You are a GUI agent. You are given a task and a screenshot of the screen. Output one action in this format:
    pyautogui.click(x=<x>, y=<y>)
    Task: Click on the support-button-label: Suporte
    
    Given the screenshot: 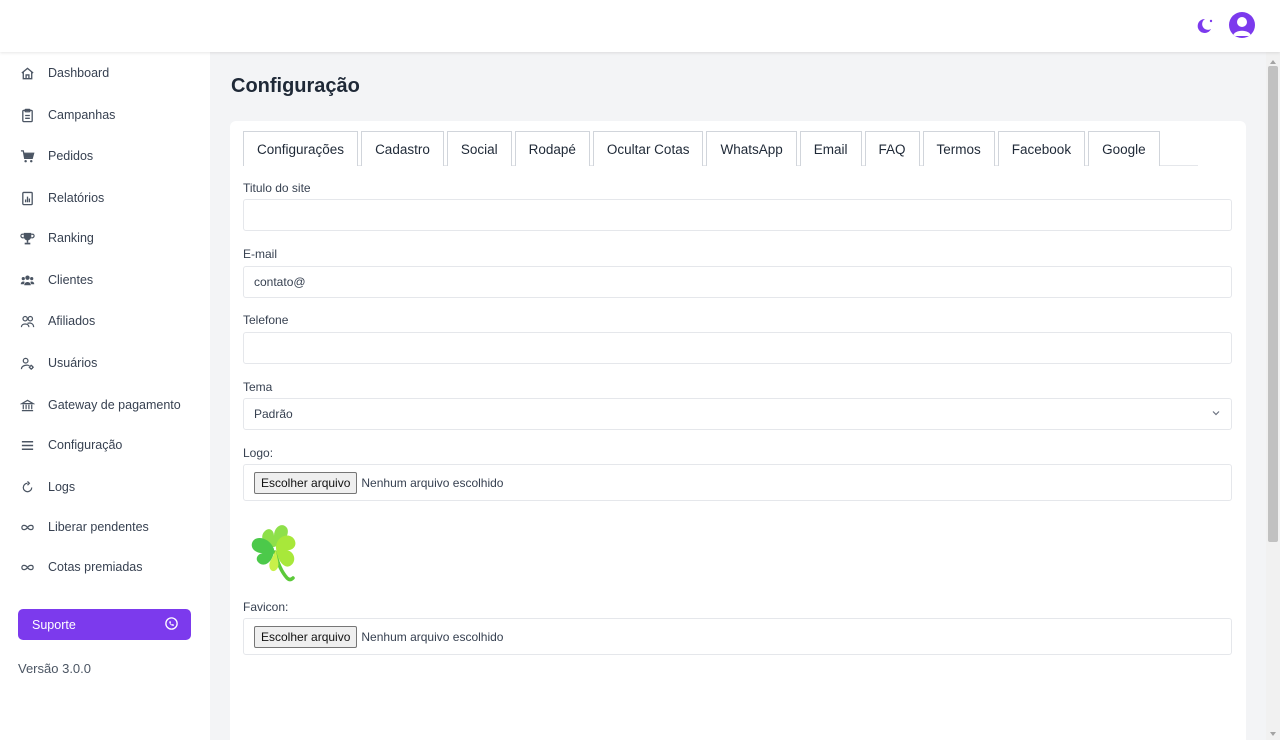 What is the action you would take?
    pyautogui.click(x=54, y=624)
    